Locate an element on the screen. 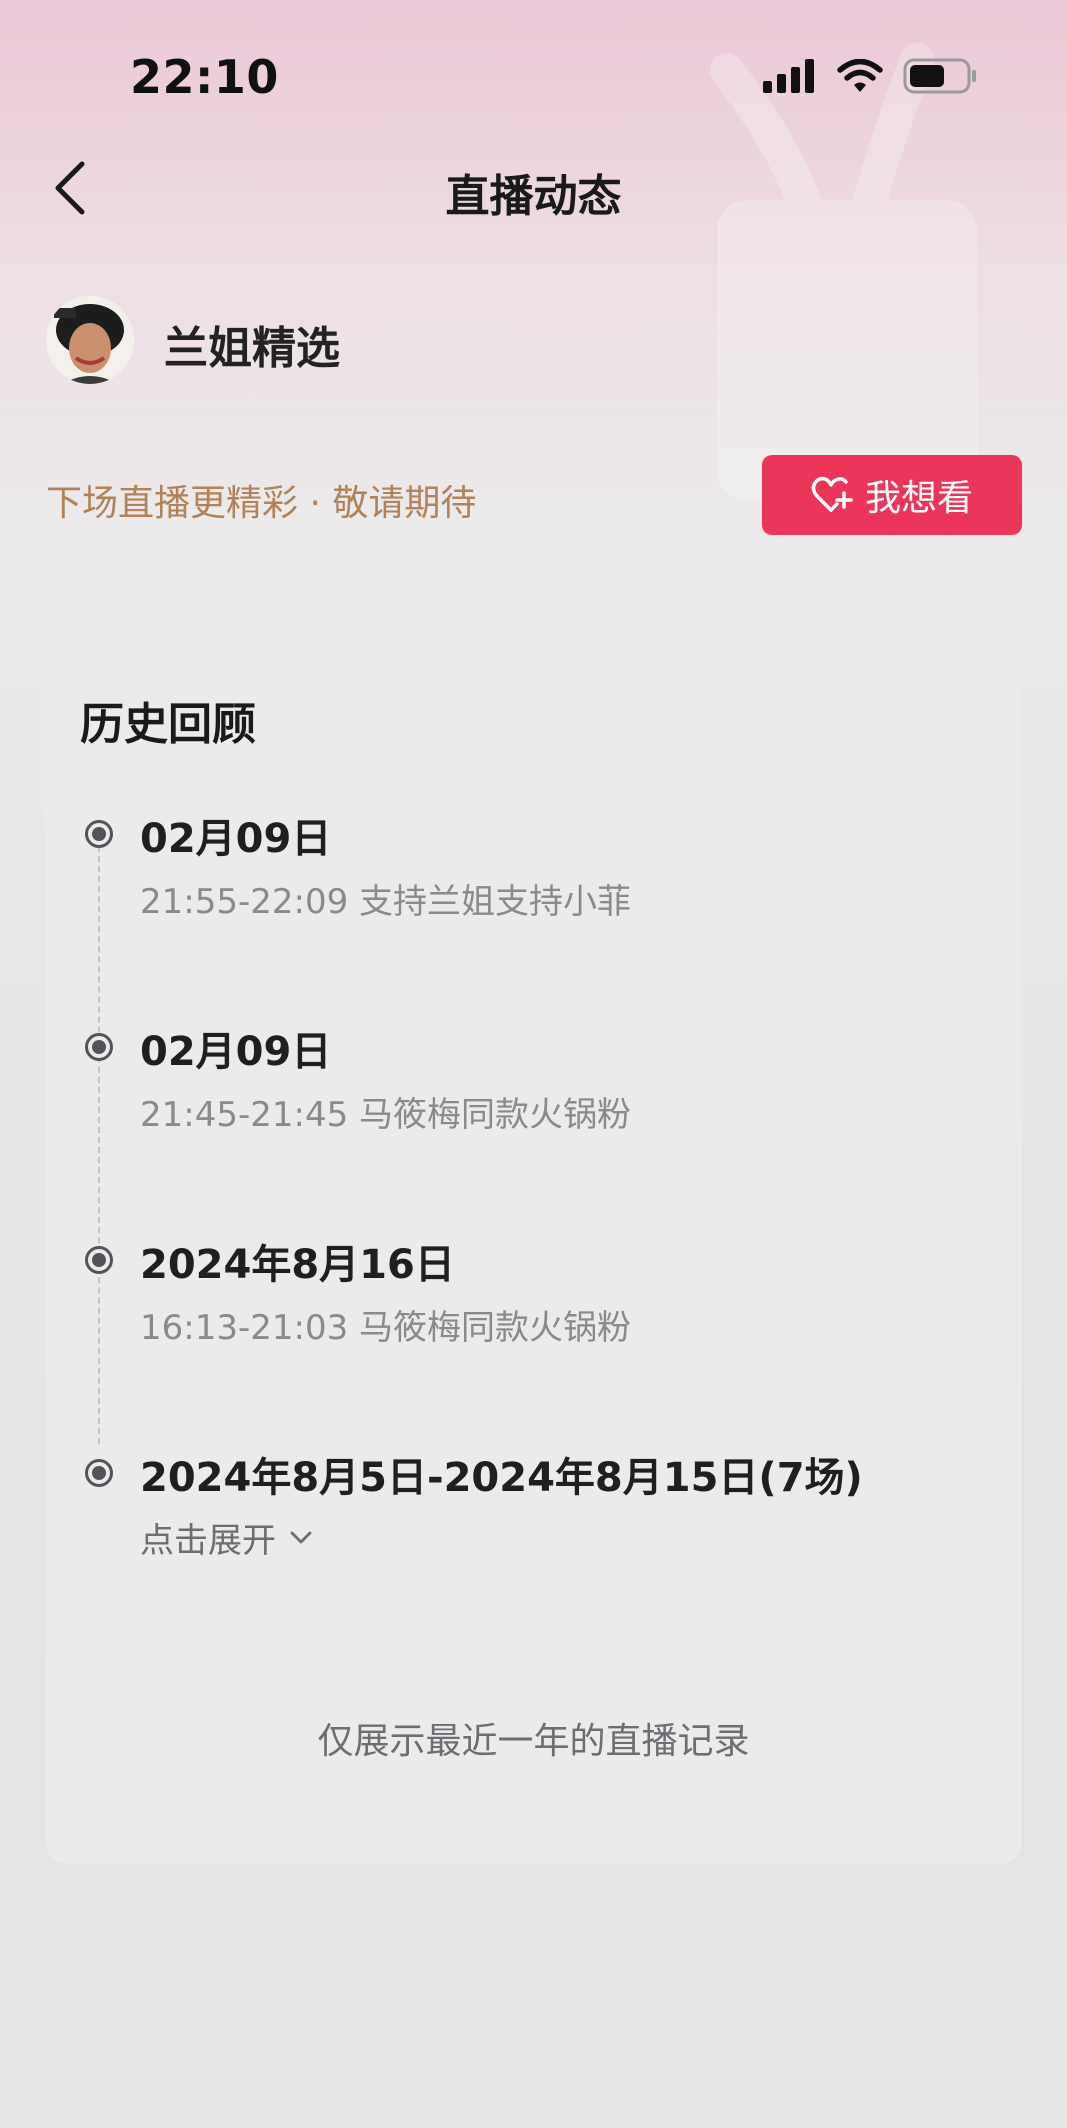  timeline-date: 2024年8月16日 is located at coordinates (297, 1265).